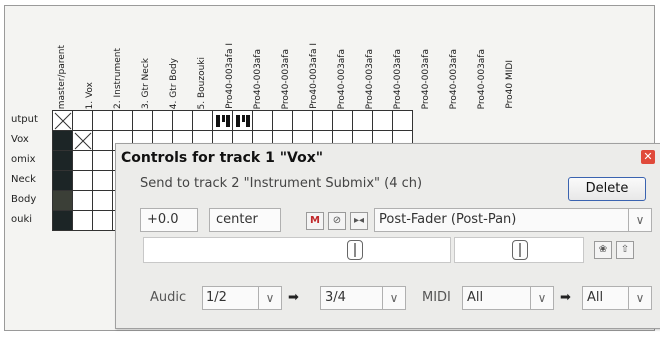 The height and width of the screenshot is (339, 660). Describe the element at coordinates (169, 220) in the screenshot. I see `volume-field: +0.0` at that location.